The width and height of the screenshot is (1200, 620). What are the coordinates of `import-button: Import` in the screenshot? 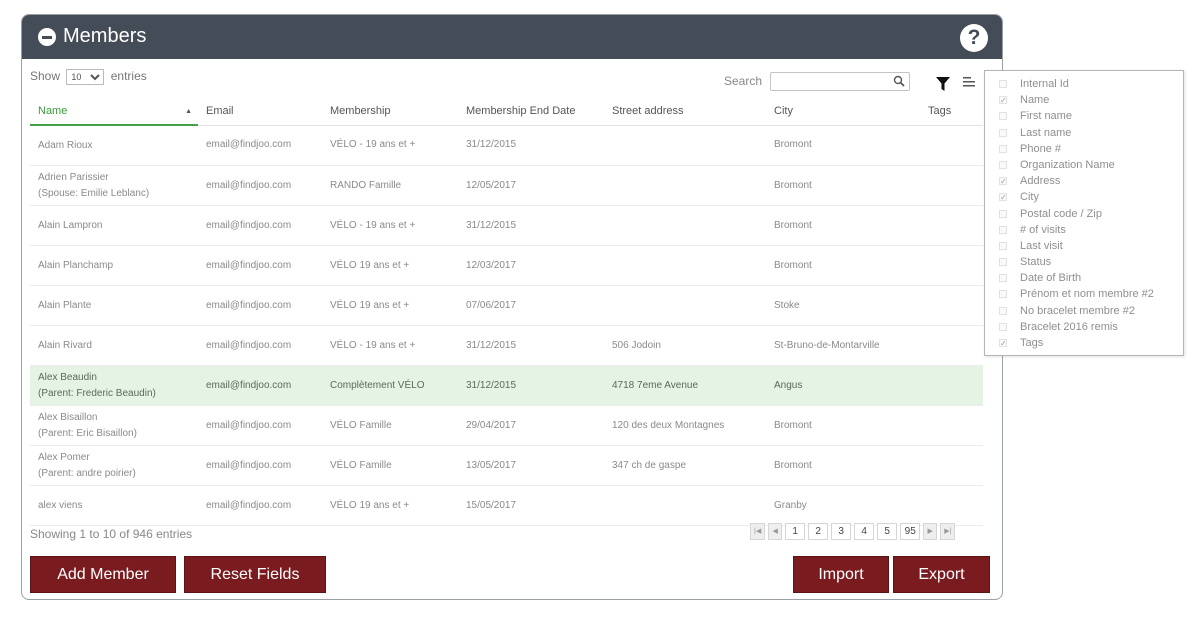 It's located at (841, 574).